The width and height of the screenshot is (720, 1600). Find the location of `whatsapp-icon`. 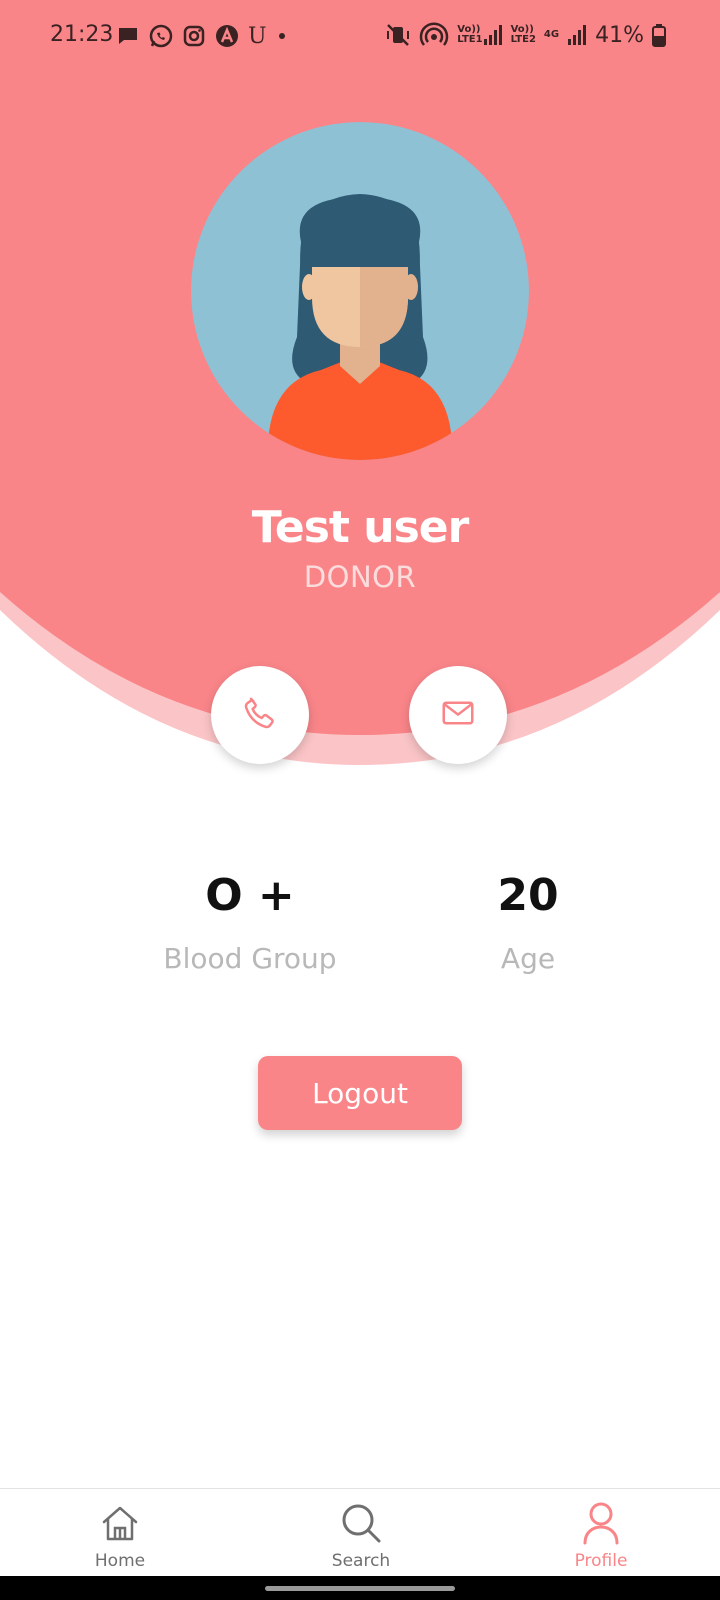

whatsapp-icon is located at coordinates (161, 36).